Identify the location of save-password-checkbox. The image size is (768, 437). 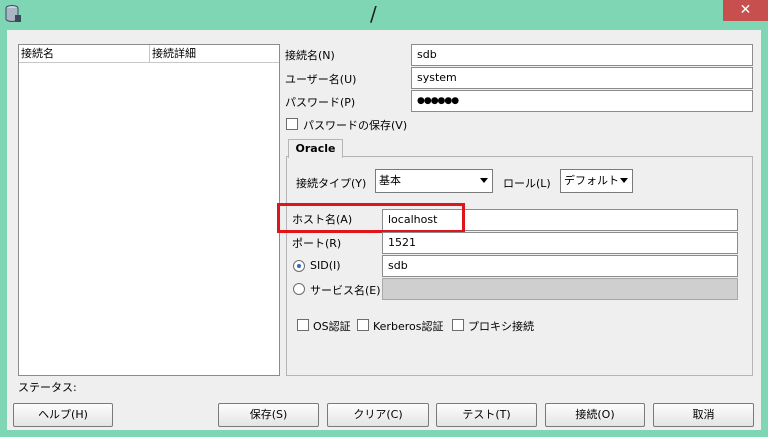
(292, 124).